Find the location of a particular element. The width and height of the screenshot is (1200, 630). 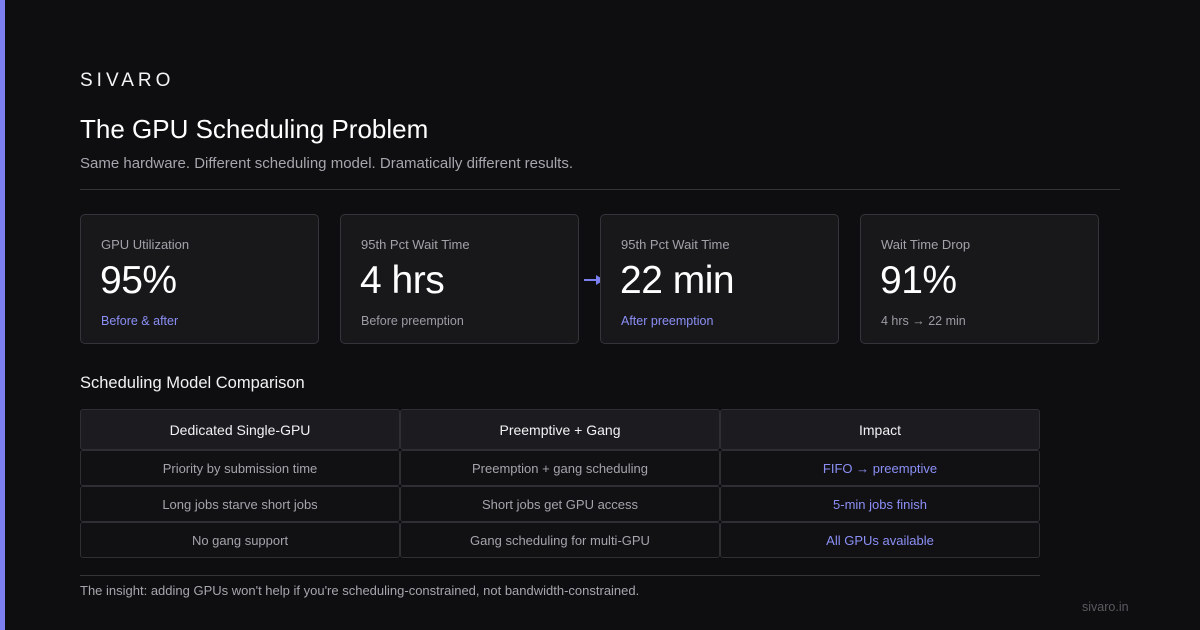

metric-label: GPU Utilization is located at coordinates (145, 244).